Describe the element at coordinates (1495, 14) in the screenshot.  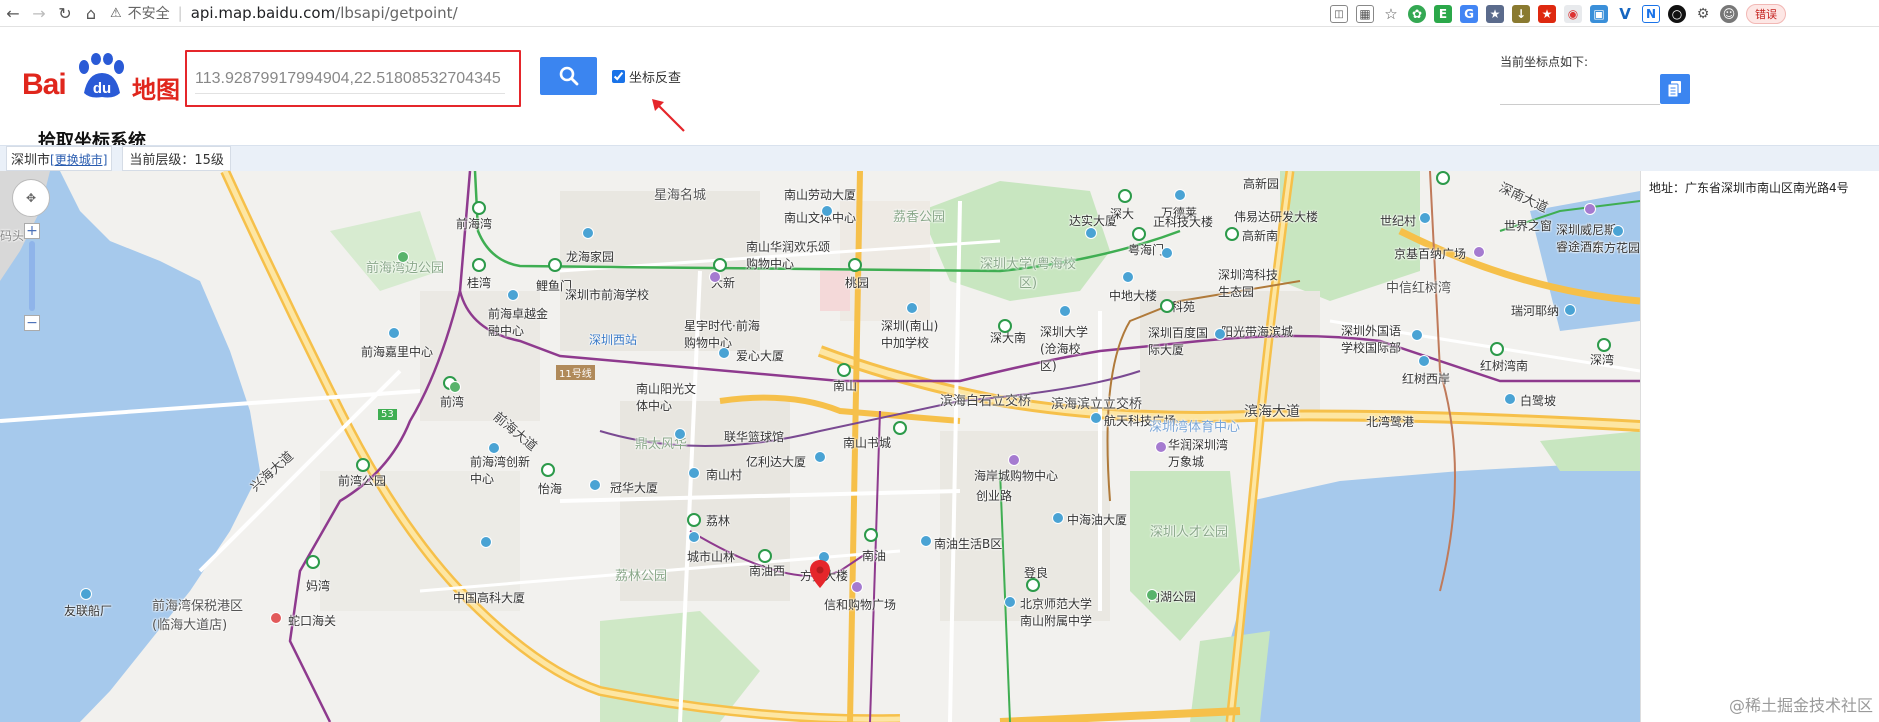
I see `bookmark-ext-icon: ★` at that location.